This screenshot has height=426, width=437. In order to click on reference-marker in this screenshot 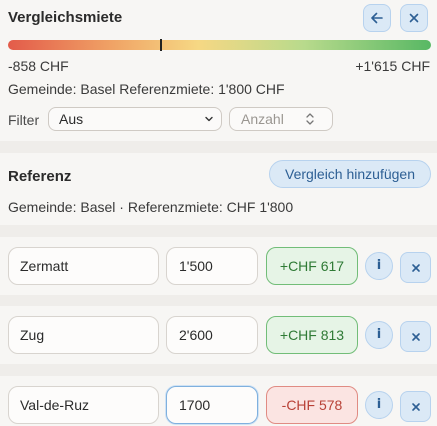, I will do `click(161, 45)`.